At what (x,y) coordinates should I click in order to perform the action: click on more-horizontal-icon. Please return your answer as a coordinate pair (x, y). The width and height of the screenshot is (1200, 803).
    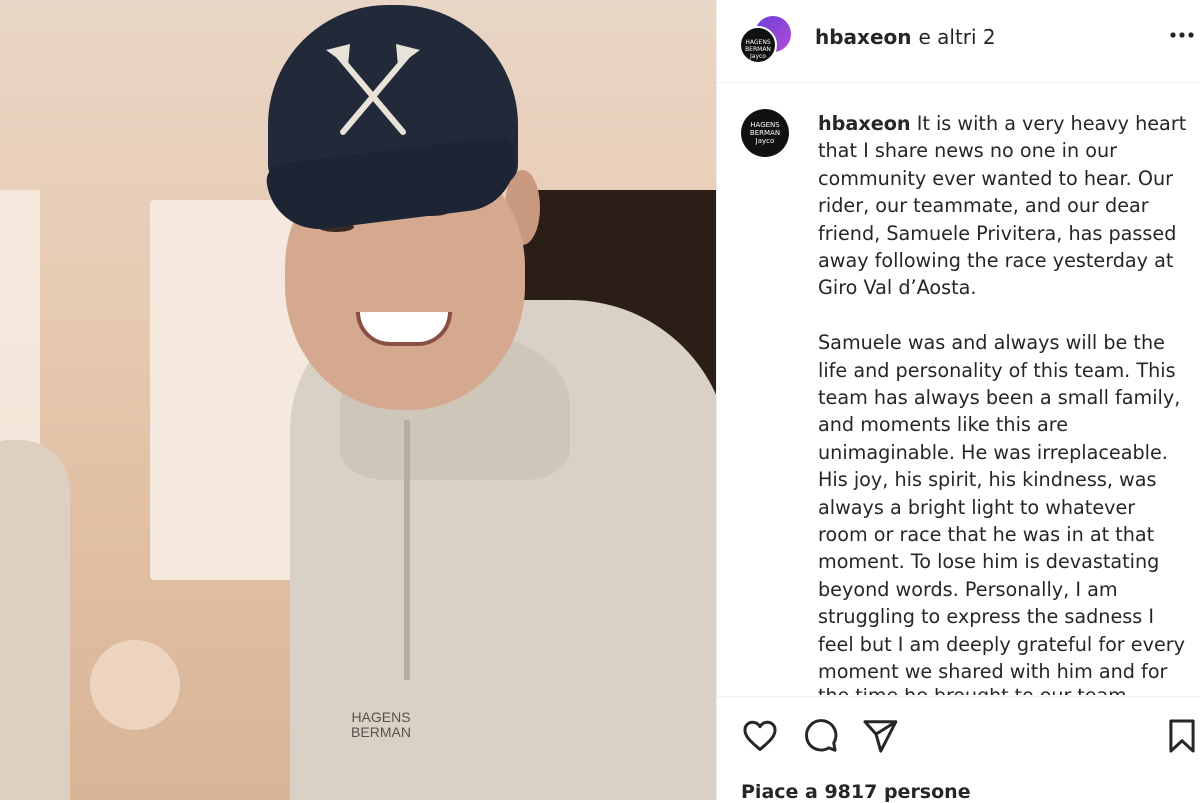
    Looking at the image, I should click on (1182, 35).